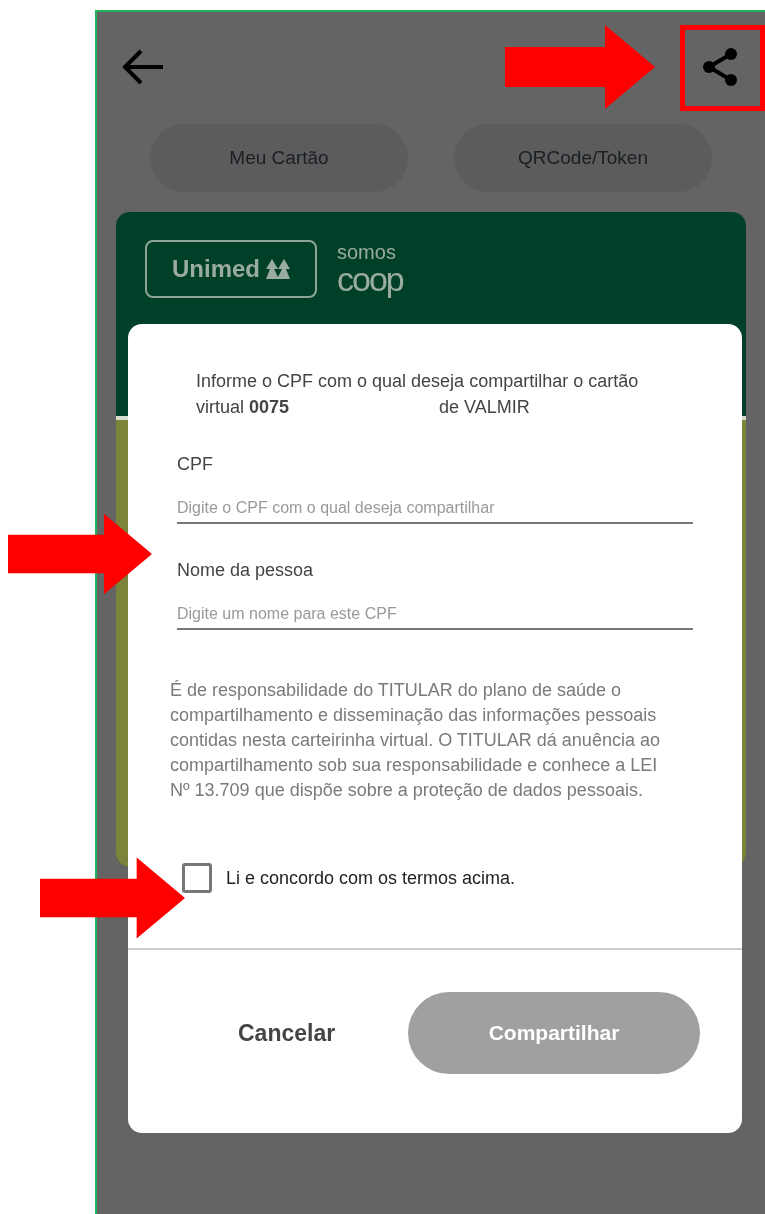 The width and height of the screenshot is (765, 1214). Describe the element at coordinates (143, 67) in the screenshot. I see `back-arrow-icon` at that location.